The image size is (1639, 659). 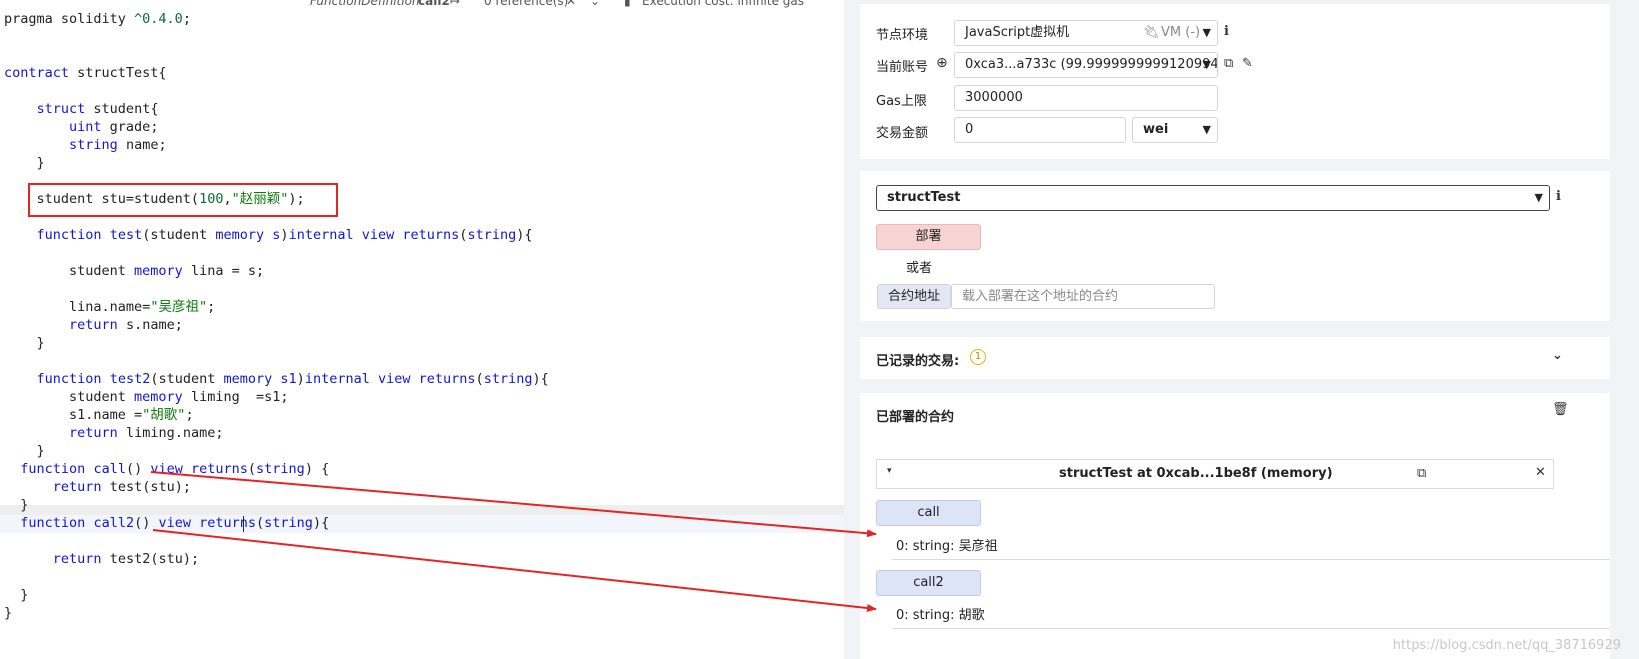 What do you see at coordinates (947, 546) in the screenshot?
I see `call-result: 0: string: 吴彦祖` at bounding box center [947, 546].